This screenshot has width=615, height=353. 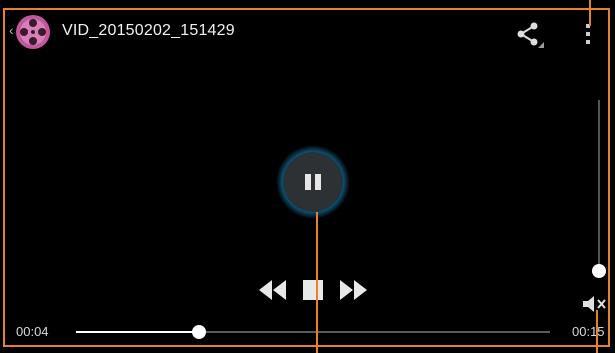 What do you see at coordinates (353, 290) in the screenshot?
I see `fast-forward-icon` at bounding box center [353, 290].